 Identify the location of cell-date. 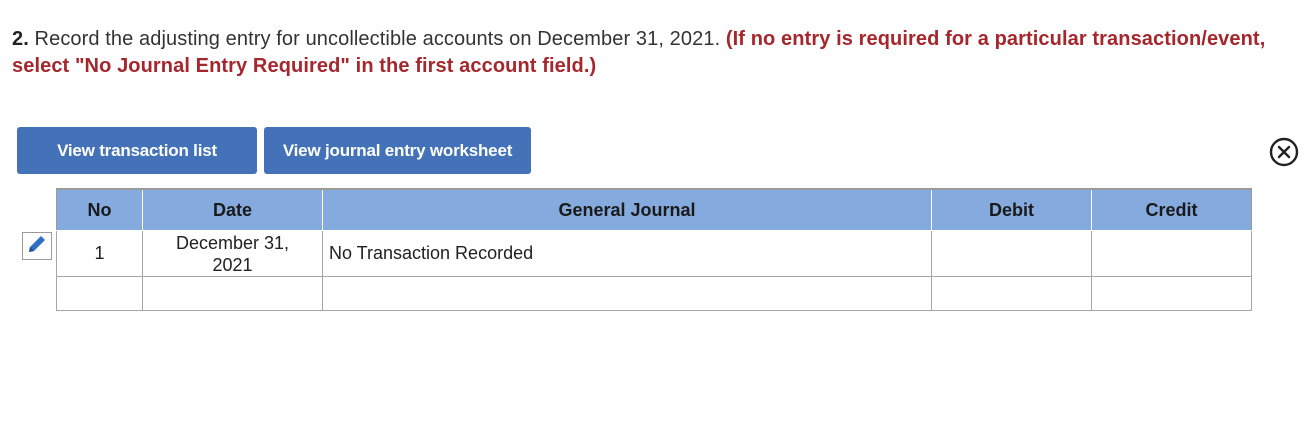
(232, 293).